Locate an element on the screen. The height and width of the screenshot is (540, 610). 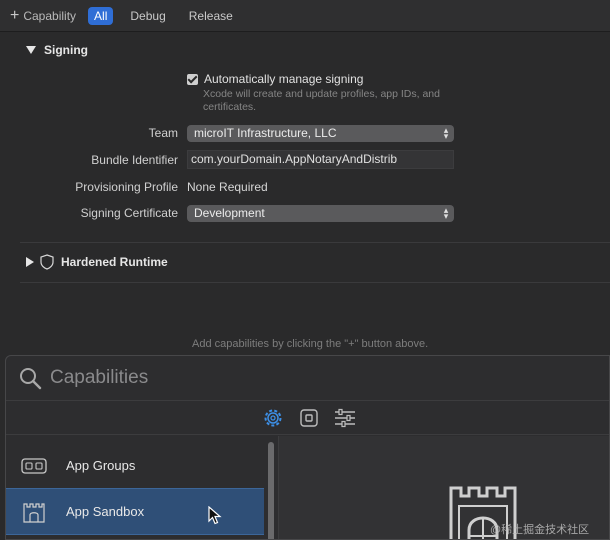
auto-manage-signing-checkbox: Automatically manage signing is located at coordinates (275, 79).